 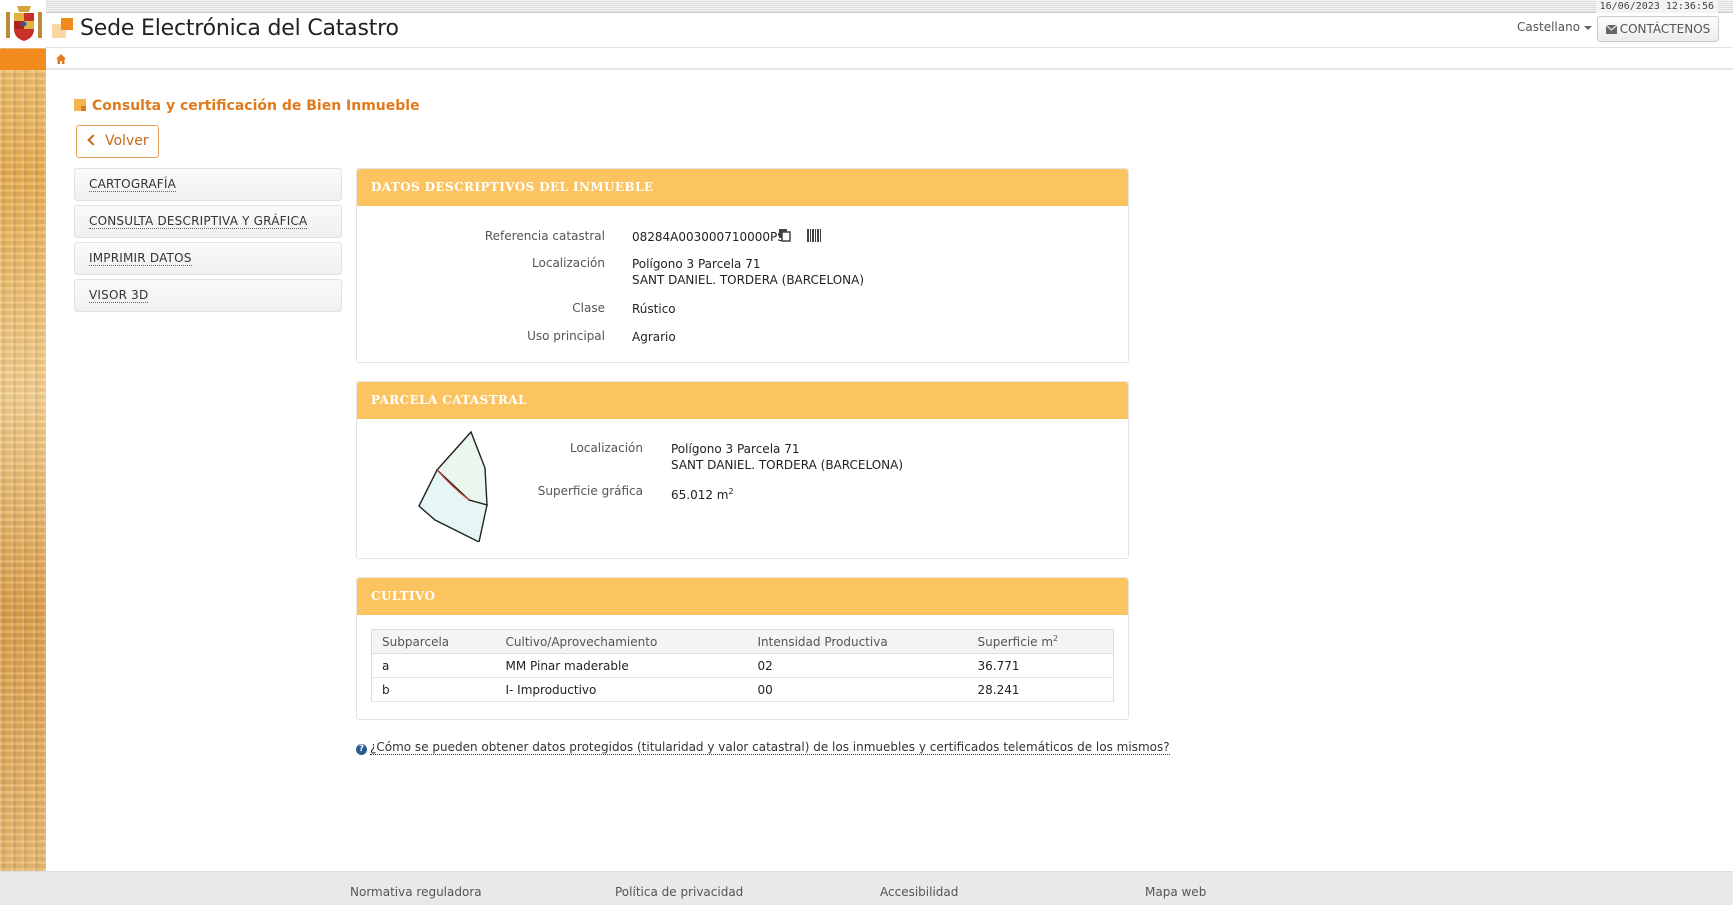 What do you see at coordinates (416, 892) in the screenshot?
I see `footer-link-normativa: Normativa reguladora` at bounding box center [416, 892].